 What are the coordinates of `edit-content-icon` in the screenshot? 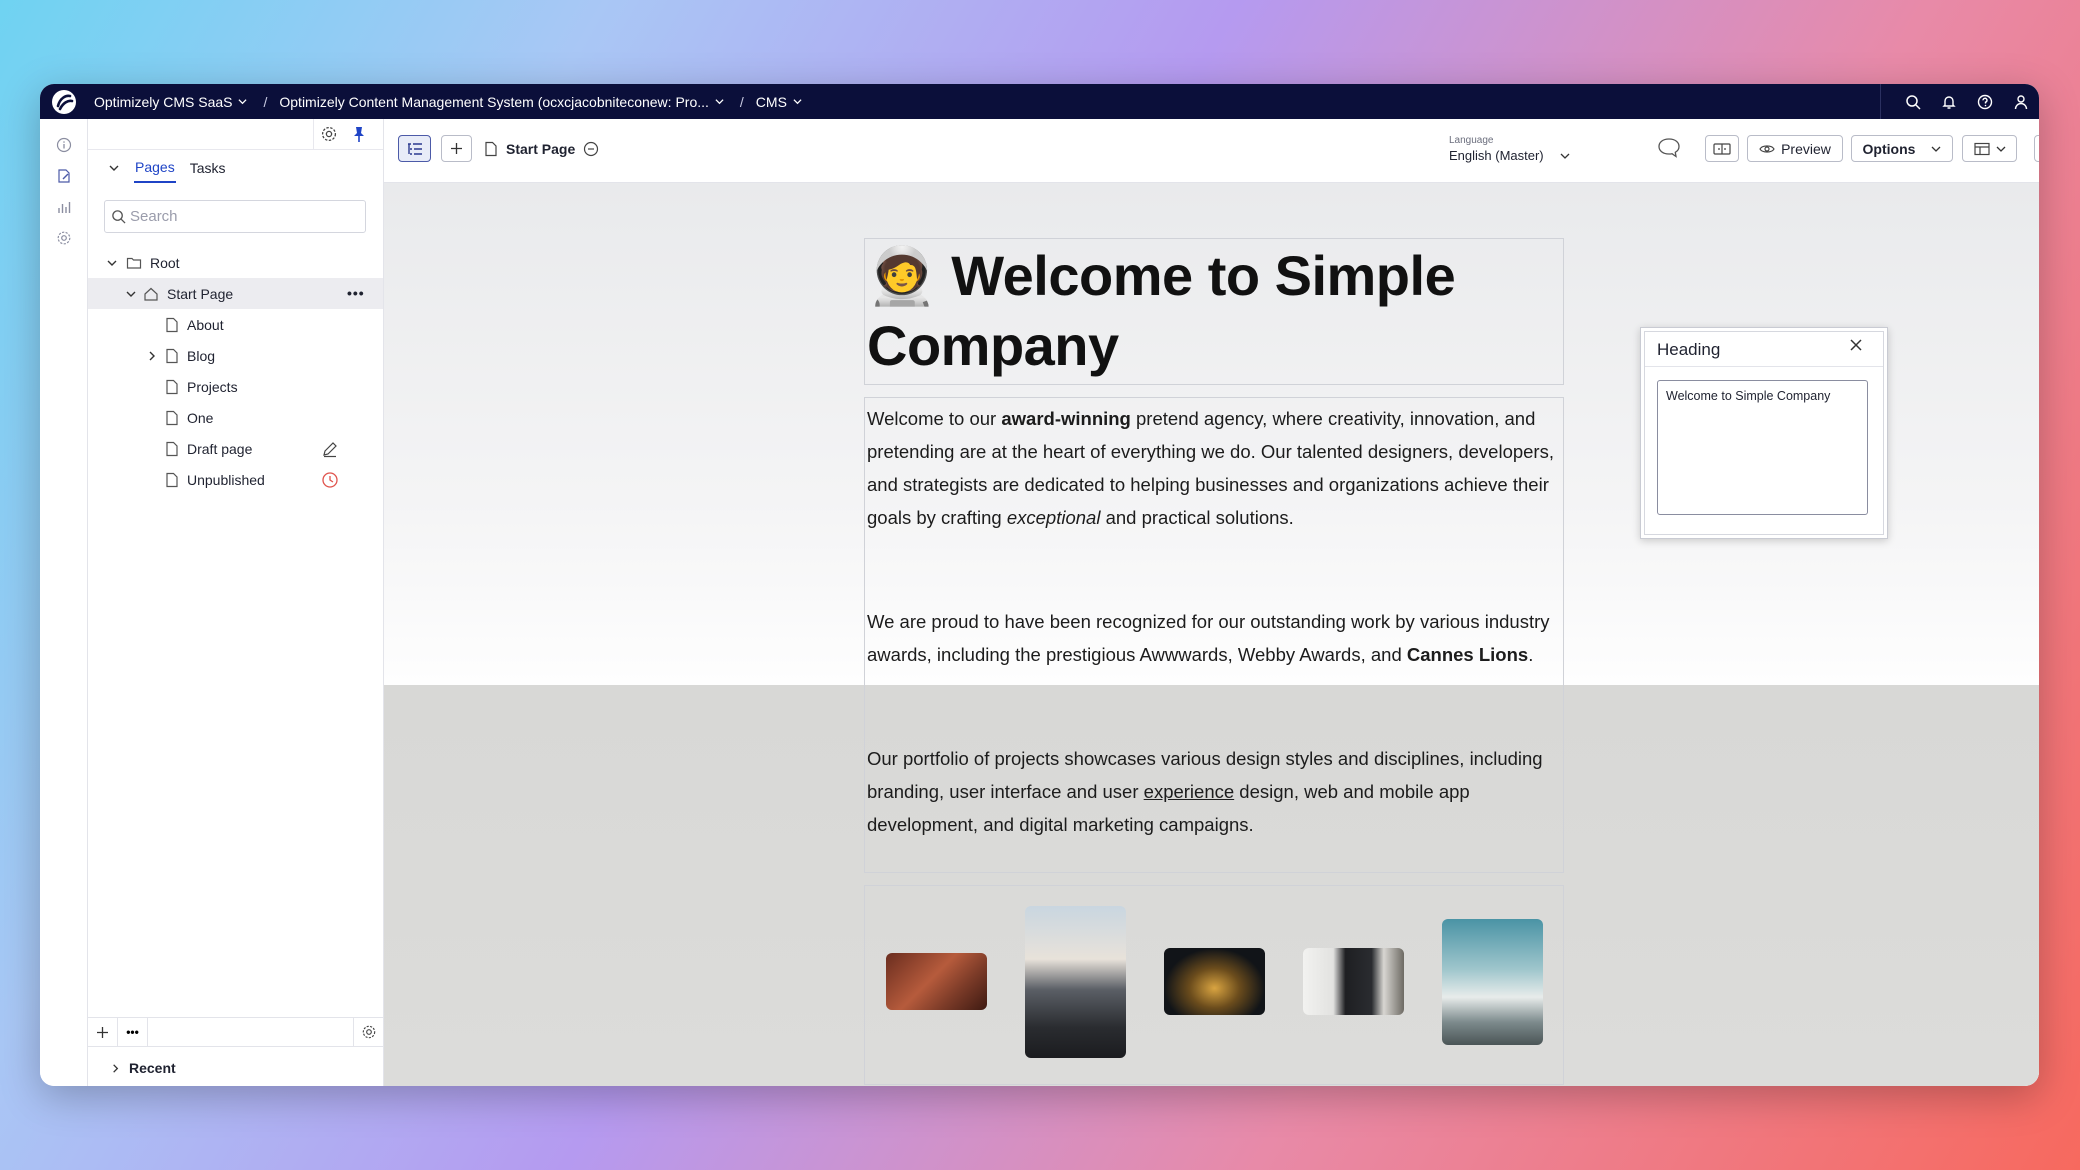 It's located at (64, 175).